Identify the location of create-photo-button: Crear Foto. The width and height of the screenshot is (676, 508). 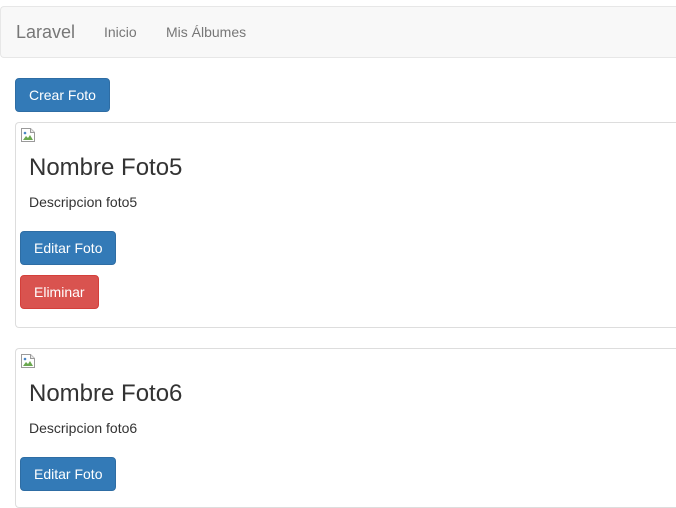
(62, 95).